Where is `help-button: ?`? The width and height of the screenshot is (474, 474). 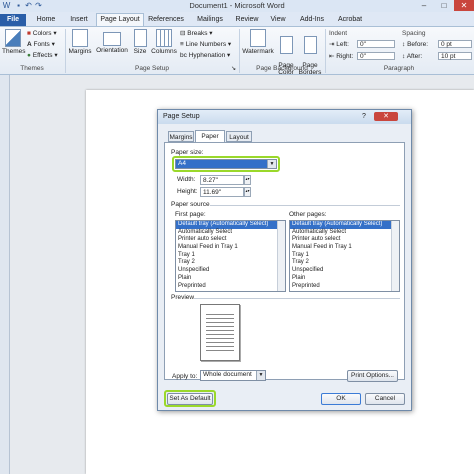 help-button: ? is located at coordinates (364, 116).